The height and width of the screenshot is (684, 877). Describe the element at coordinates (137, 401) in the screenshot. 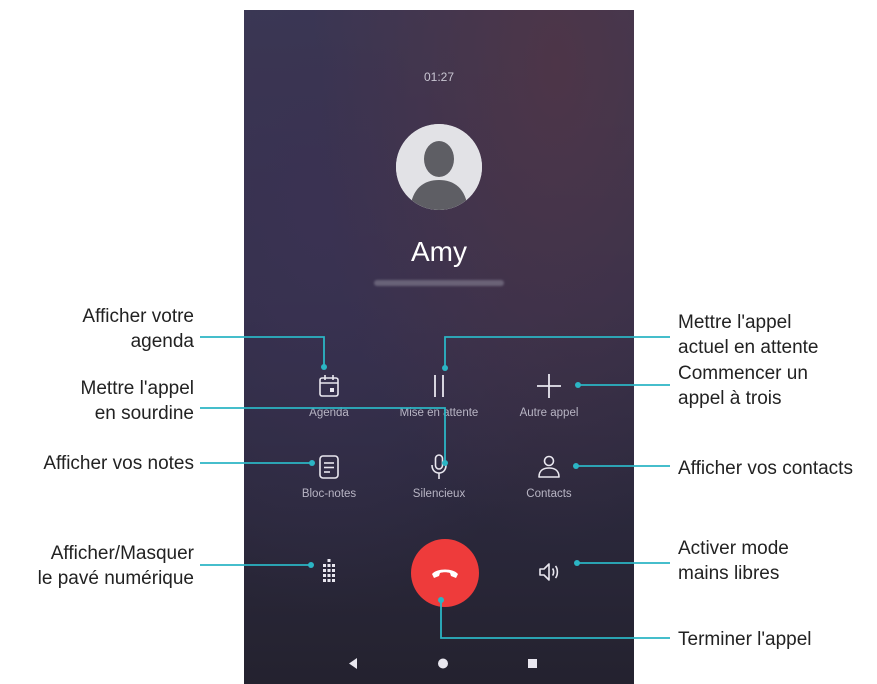

I see `callout-mute: Mettre l'appel en sourdine` at that location.